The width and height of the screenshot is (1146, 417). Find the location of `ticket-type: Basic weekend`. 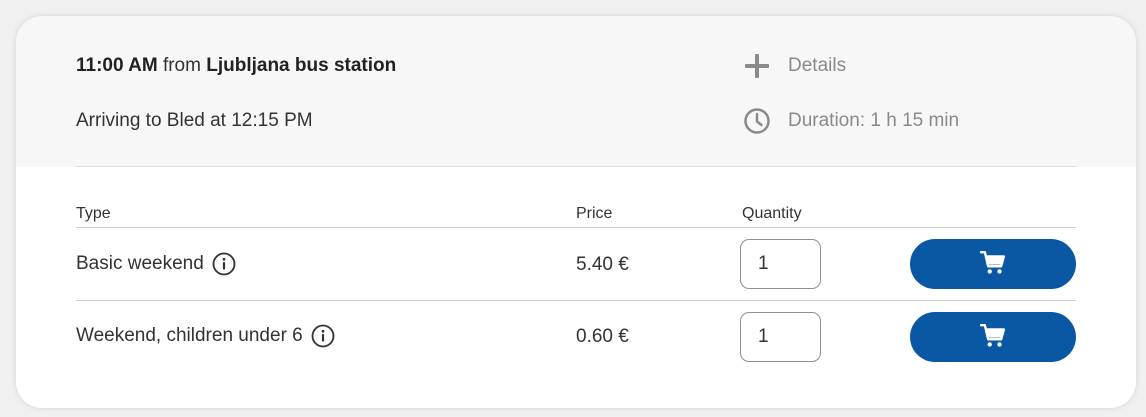

ticket-type: Basic weekend is located at coordinates (156, 264).